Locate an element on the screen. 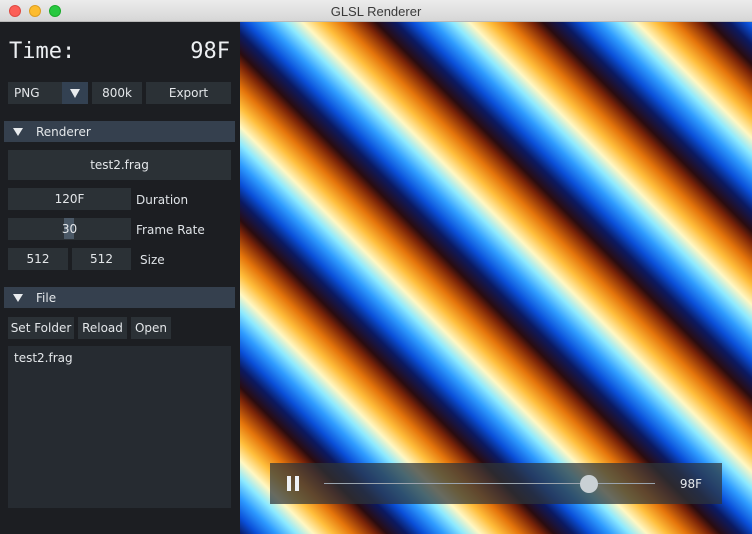 The width and height of the screenshot is (752, 534). set-folder-label: Set Folder is located at coordinates (41, 328).